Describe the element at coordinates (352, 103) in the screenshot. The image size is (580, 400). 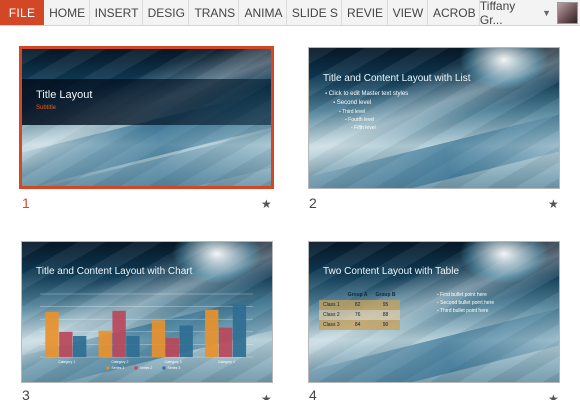
I see `bullet-level-2: Second level` at that location.